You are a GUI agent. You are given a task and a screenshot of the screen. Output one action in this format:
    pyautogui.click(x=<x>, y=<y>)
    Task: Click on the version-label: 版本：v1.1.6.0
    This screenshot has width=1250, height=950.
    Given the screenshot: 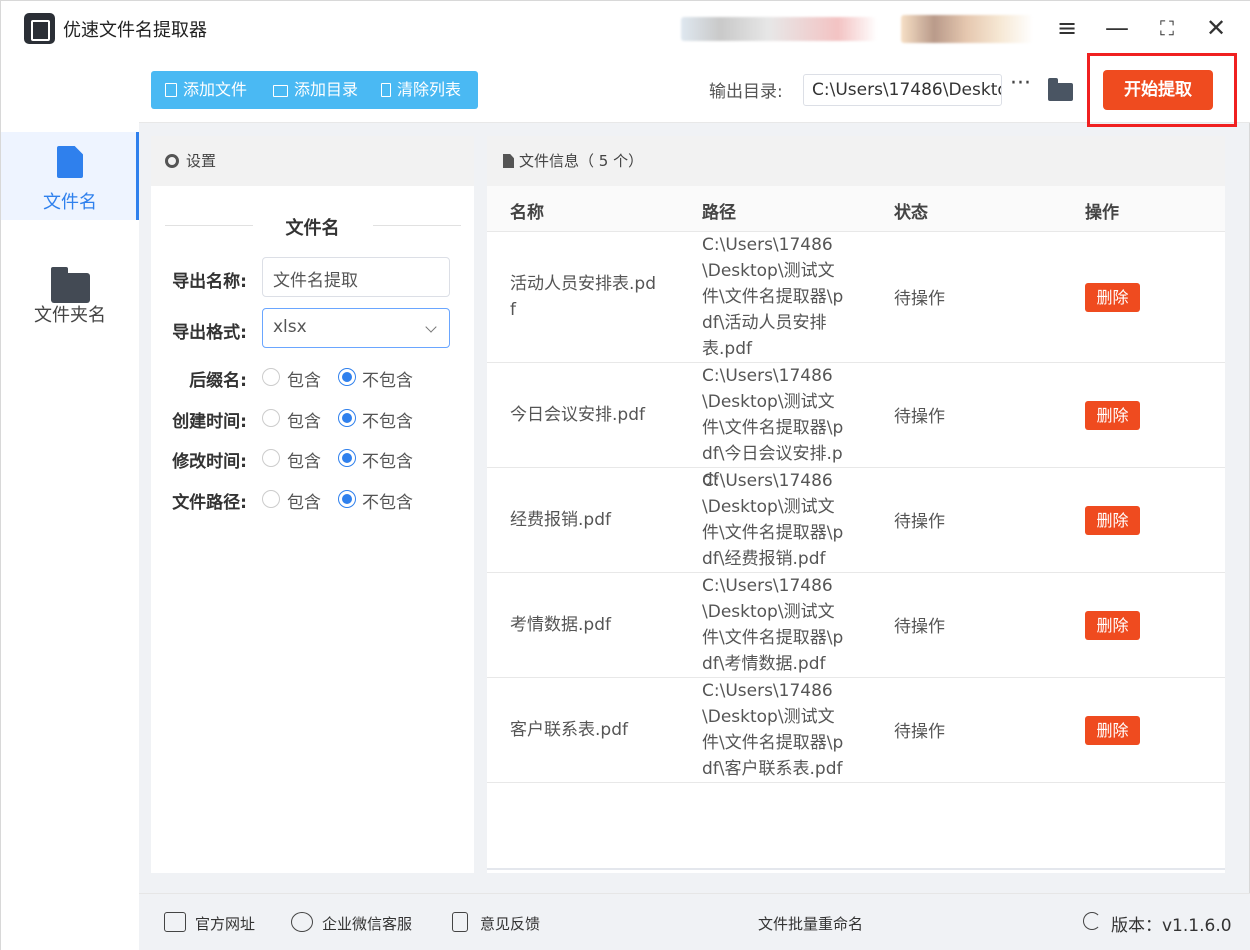 What is the action you would take?
    pyautogui.click(x=1171, y=926)
    